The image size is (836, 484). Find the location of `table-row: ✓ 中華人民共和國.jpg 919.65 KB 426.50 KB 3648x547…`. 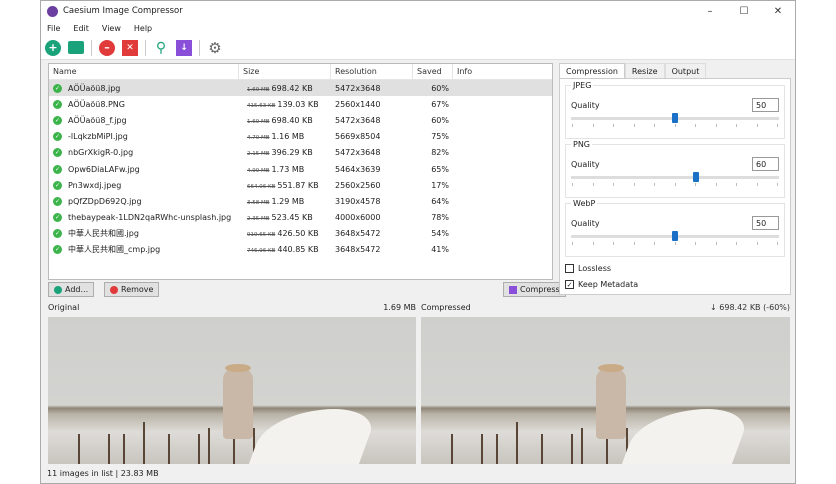

table-row: ✓ 中華人民共和國.jpg 919.65 KB 426.50 KB 3648x547… is located at coordinates (300, 234).